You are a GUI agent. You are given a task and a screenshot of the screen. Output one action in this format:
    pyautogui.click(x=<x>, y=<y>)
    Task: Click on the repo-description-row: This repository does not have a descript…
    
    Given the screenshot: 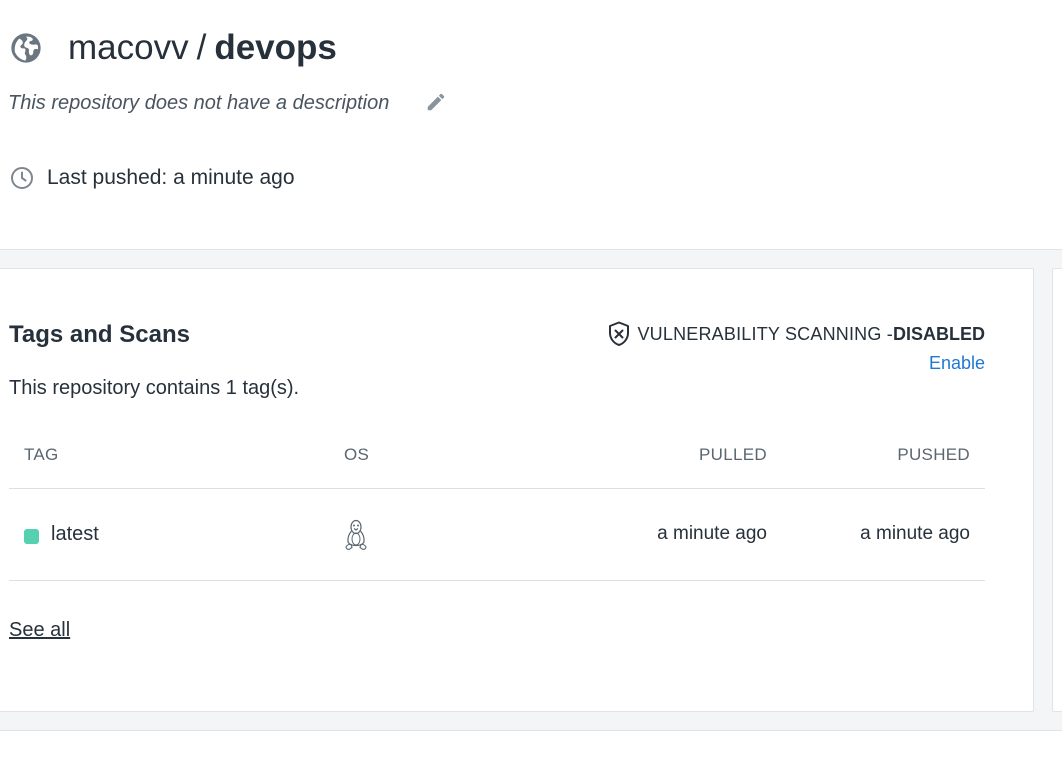 What is the action you would take?
    pyautogui.click(x=227, y=103)
    